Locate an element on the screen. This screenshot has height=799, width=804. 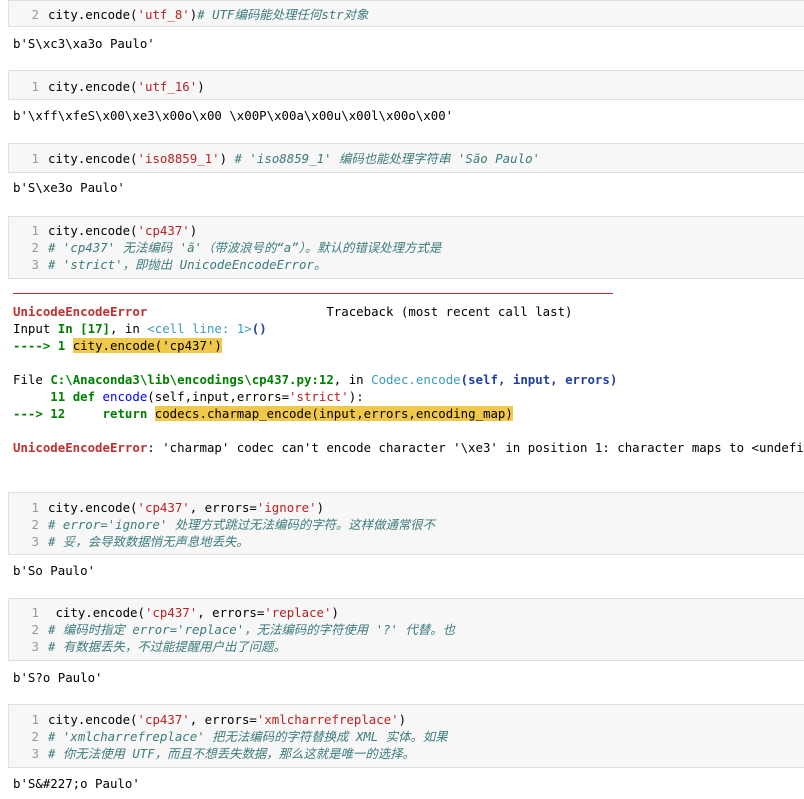
code-text: # 有数据丢失，不过能提醒用户出了问题。 is located at coordinates (167, 646).